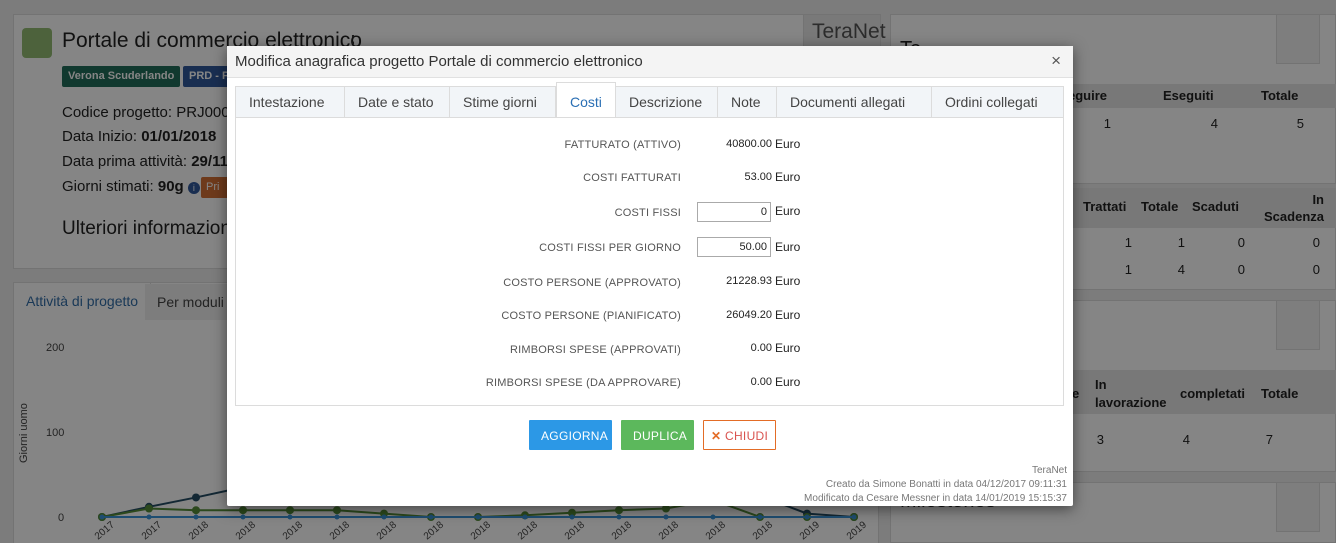  Describe the element at coordinates (788, 177) in the screenshot. I see `costi-fatturati-unit: Euro` at that location.